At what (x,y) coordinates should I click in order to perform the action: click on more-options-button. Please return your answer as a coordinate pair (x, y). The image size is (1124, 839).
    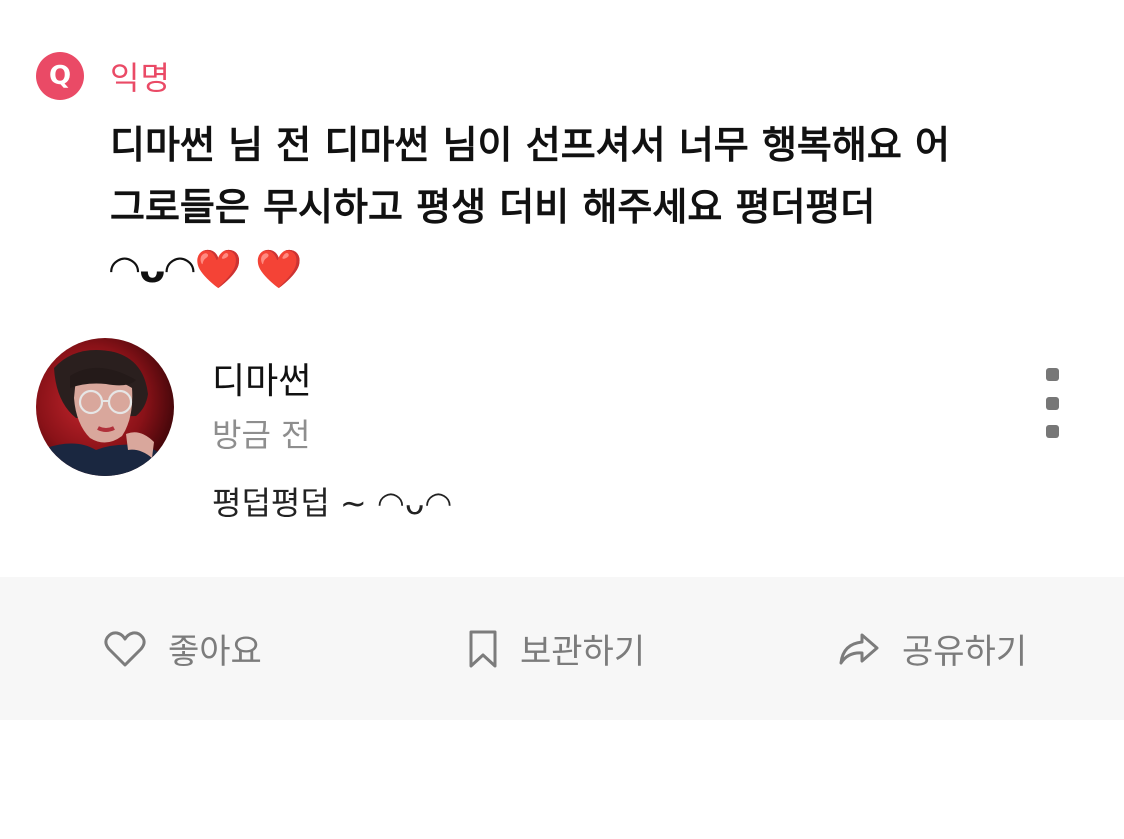
    Looking at the image, I should click on (1052, 403).